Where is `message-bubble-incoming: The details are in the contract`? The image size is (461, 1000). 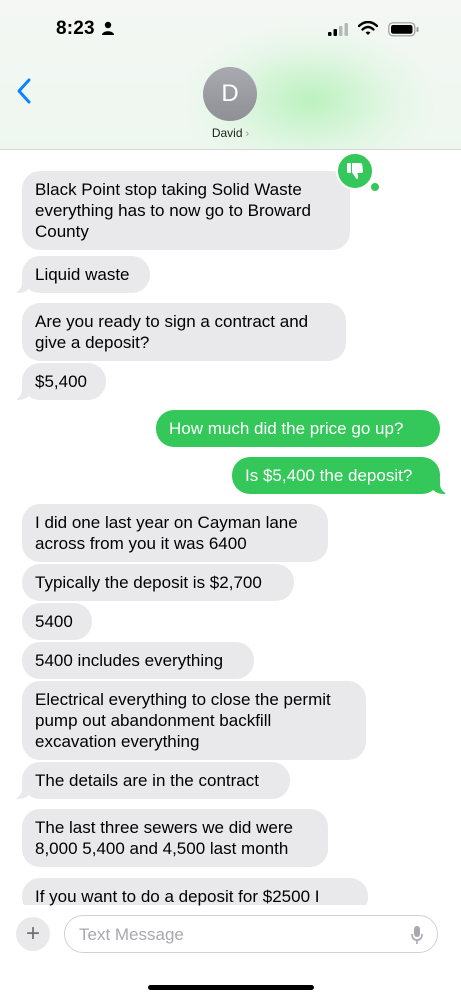 message-bubble-incoming: The details are in the contract is located at coordinates (151, 780).